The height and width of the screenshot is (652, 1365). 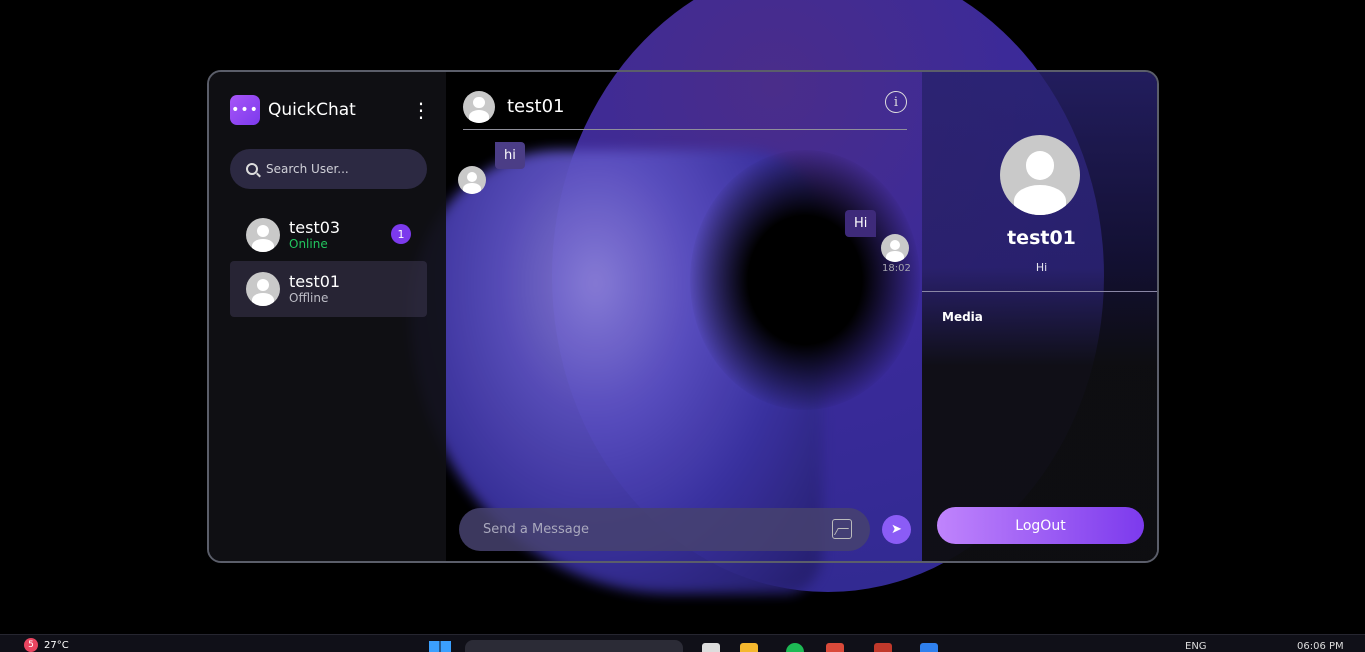 I want to click on windows-start-icon, so click(x=440, y=646).